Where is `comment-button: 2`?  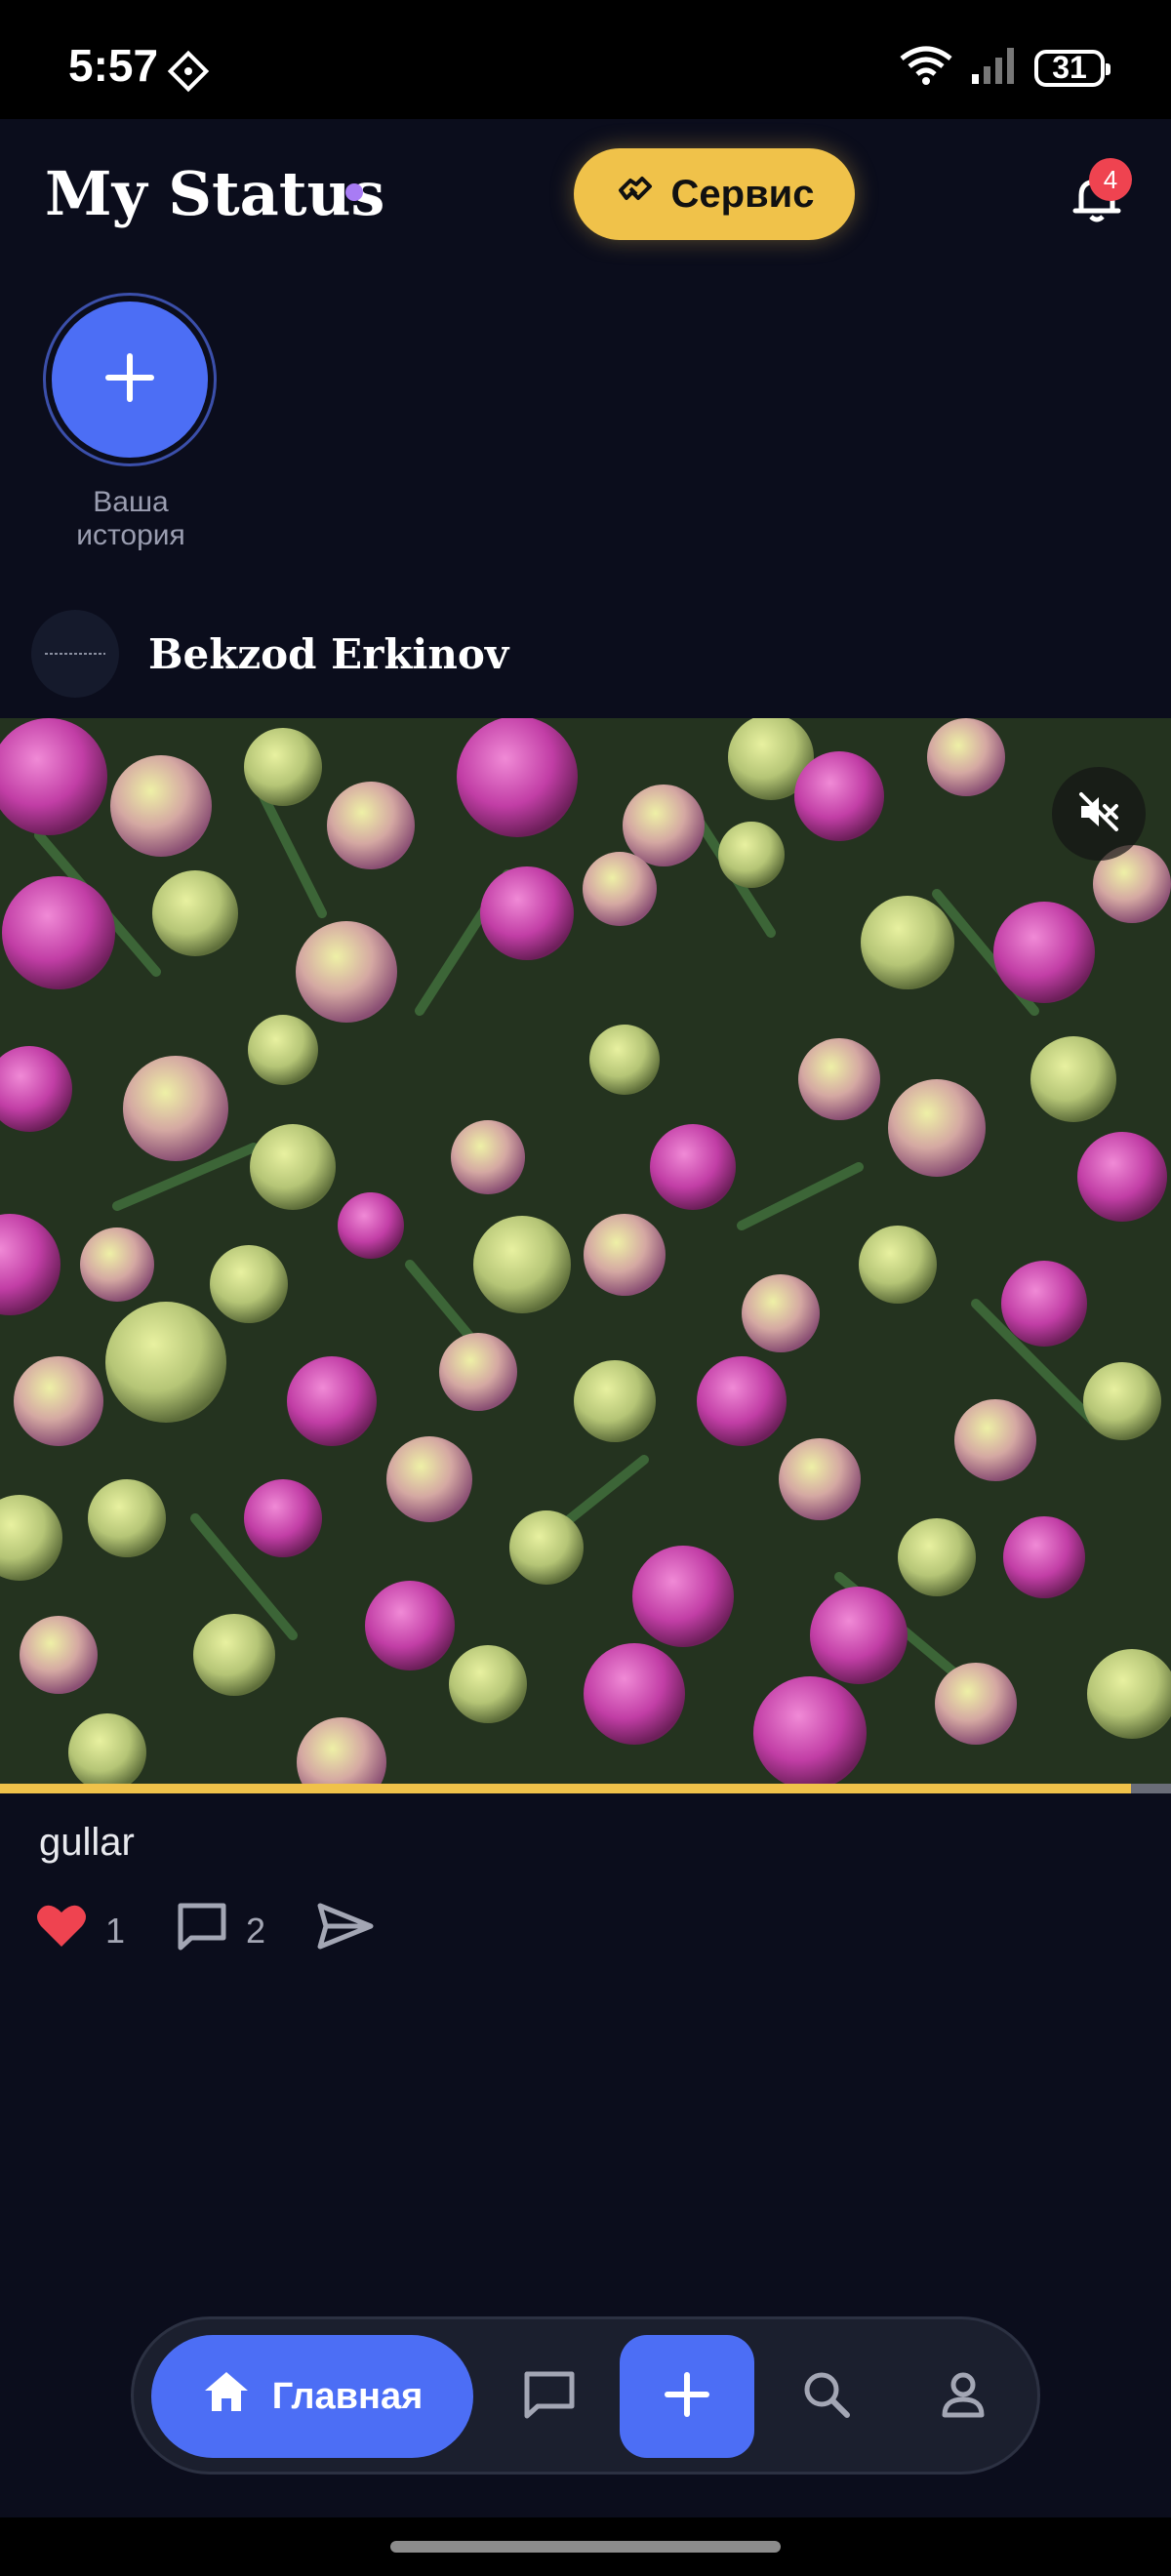
comment-button: 2 is located at coordinates (220, 1930).